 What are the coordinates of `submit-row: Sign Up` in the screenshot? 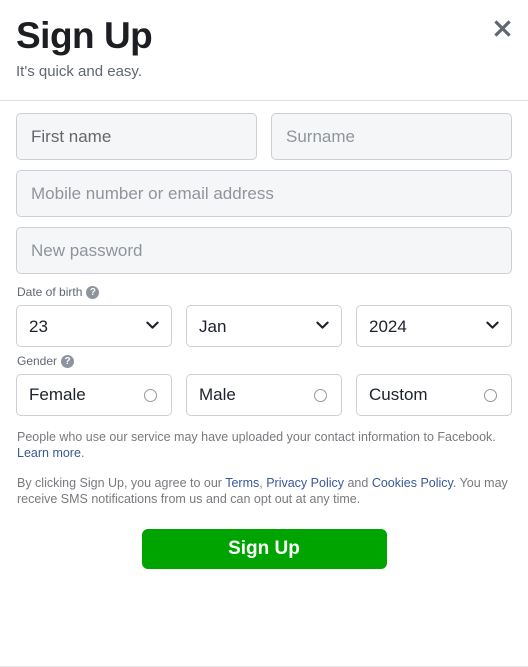 It's located at (264, 549).